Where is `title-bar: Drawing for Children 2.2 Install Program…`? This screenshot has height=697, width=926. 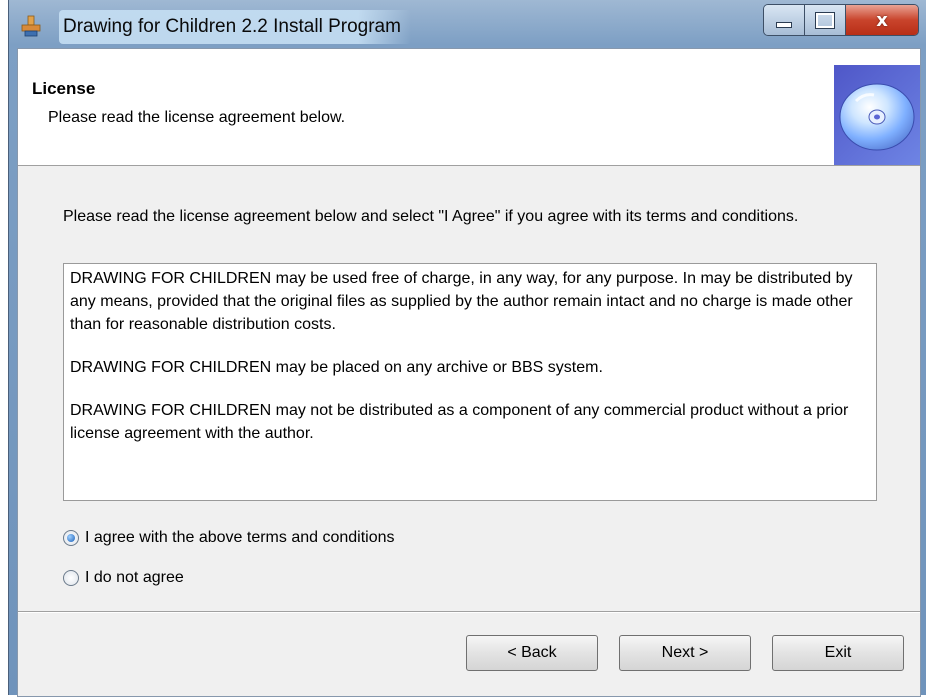 title-bar: Drawing for Children 2.2 Install Program… is located at coordinates (467, 24).